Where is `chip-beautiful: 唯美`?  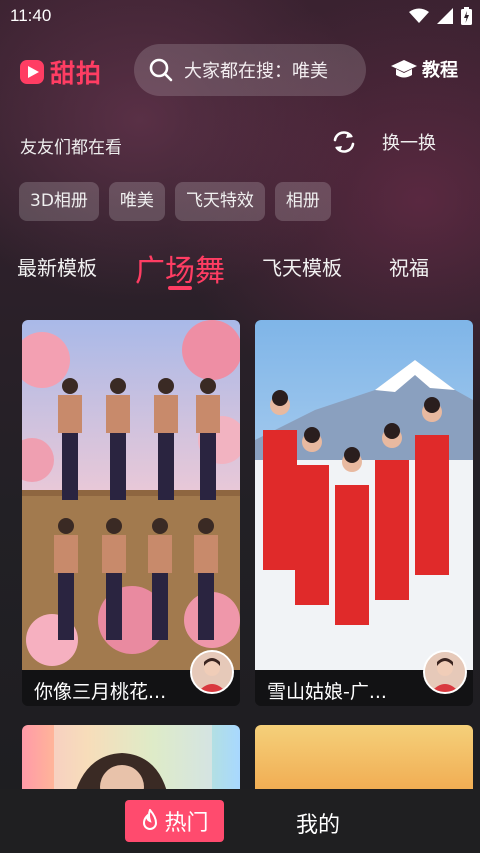 chip-beautiful: 唯美 is located at coordinates (136, 201).